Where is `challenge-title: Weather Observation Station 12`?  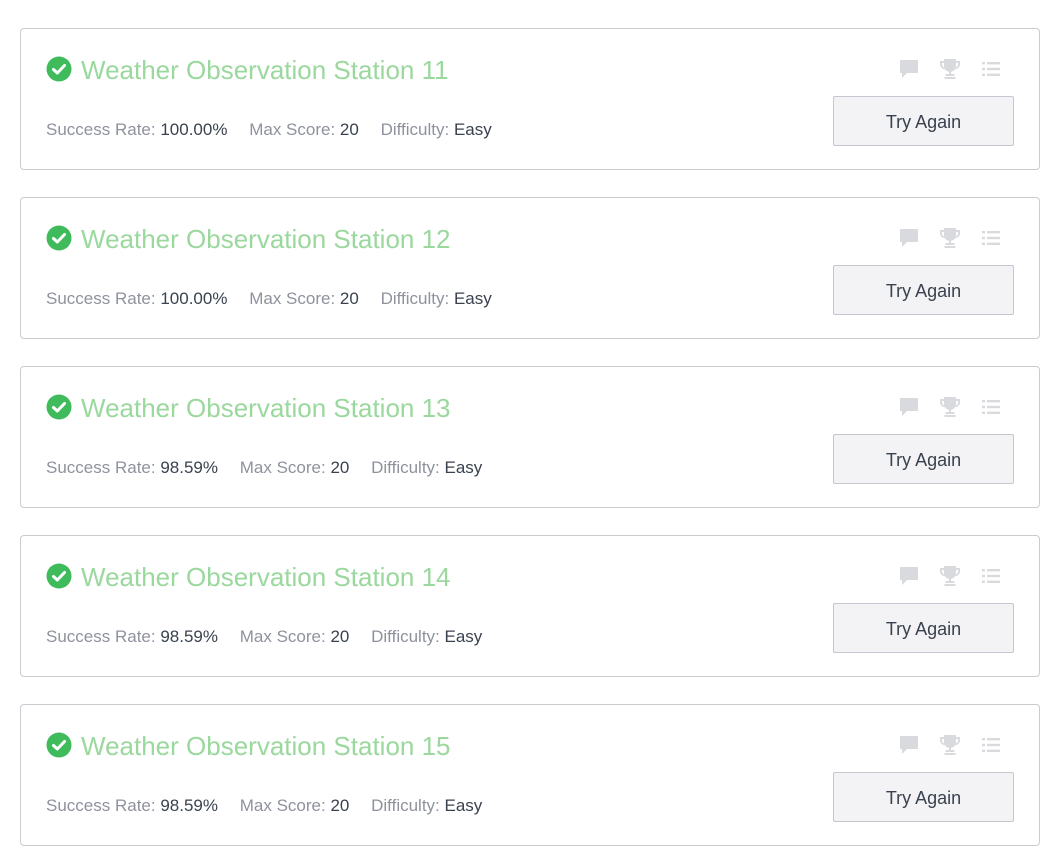
challenge-title: Weather Observation Station 12 is located at coordinates (266, 239).